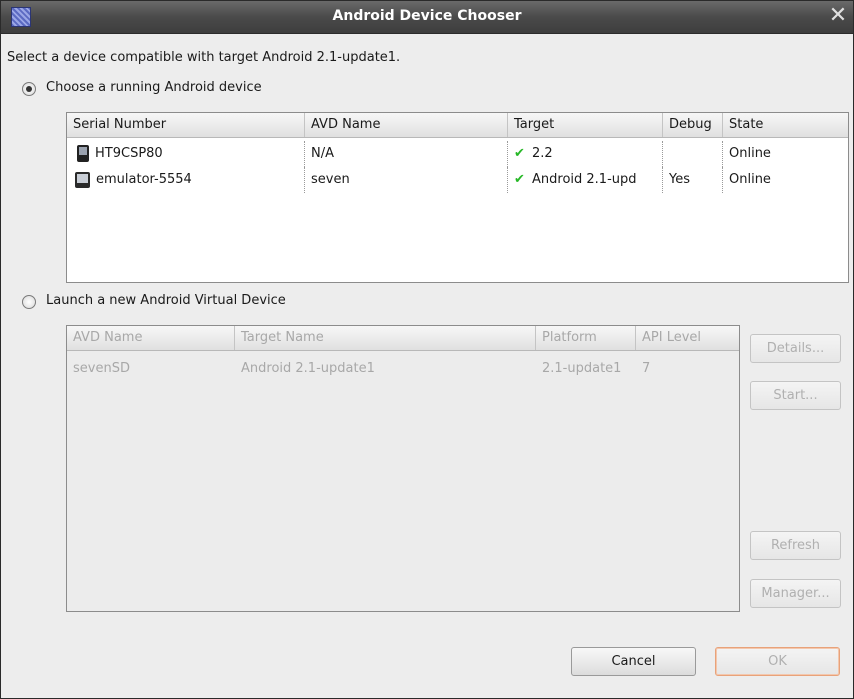 The width and height of the screenshot is (854, 699). Describe the element at coordinates (406, 180) in the screenshot. I see `avd-name-cell: seven` at that location.